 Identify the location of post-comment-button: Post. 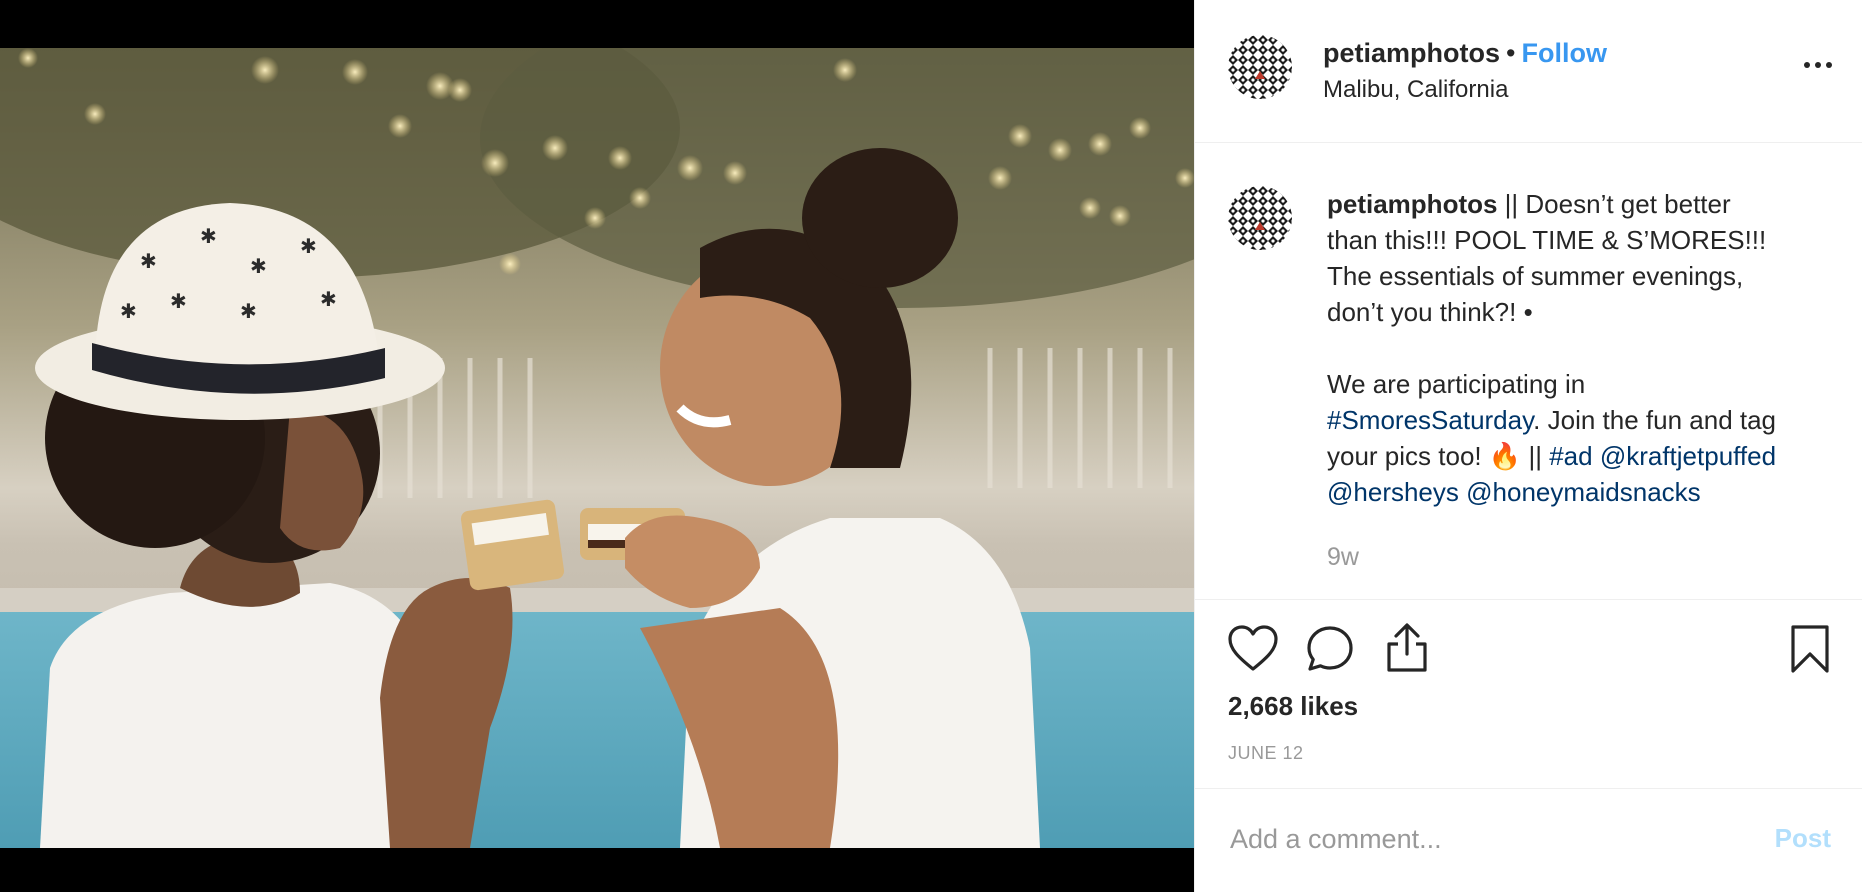
(1803, 838).